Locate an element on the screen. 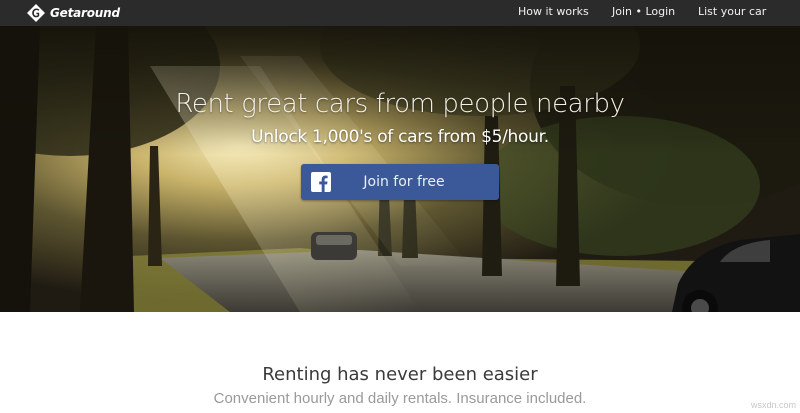  section-title: Renting has never been easier is located at coordinates (400, 374).